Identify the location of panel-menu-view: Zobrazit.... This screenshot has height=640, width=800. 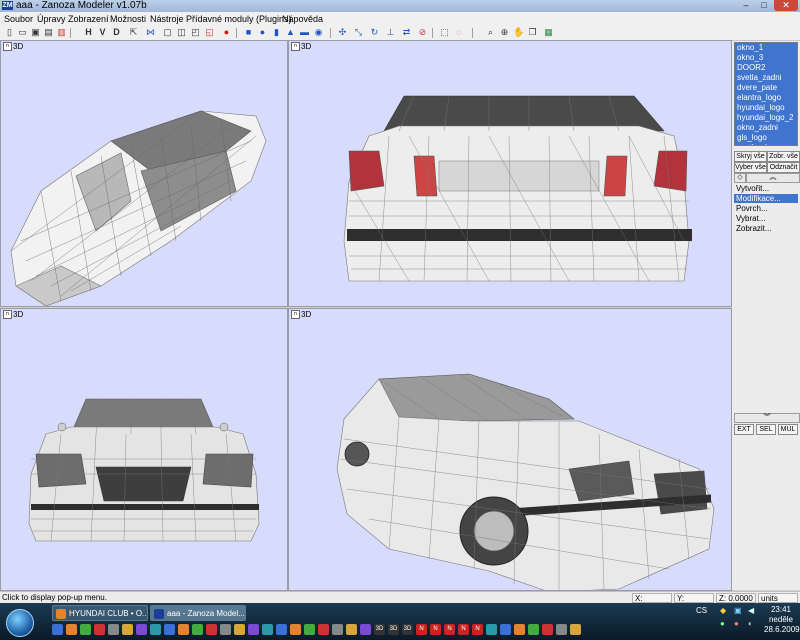
(766, 228).